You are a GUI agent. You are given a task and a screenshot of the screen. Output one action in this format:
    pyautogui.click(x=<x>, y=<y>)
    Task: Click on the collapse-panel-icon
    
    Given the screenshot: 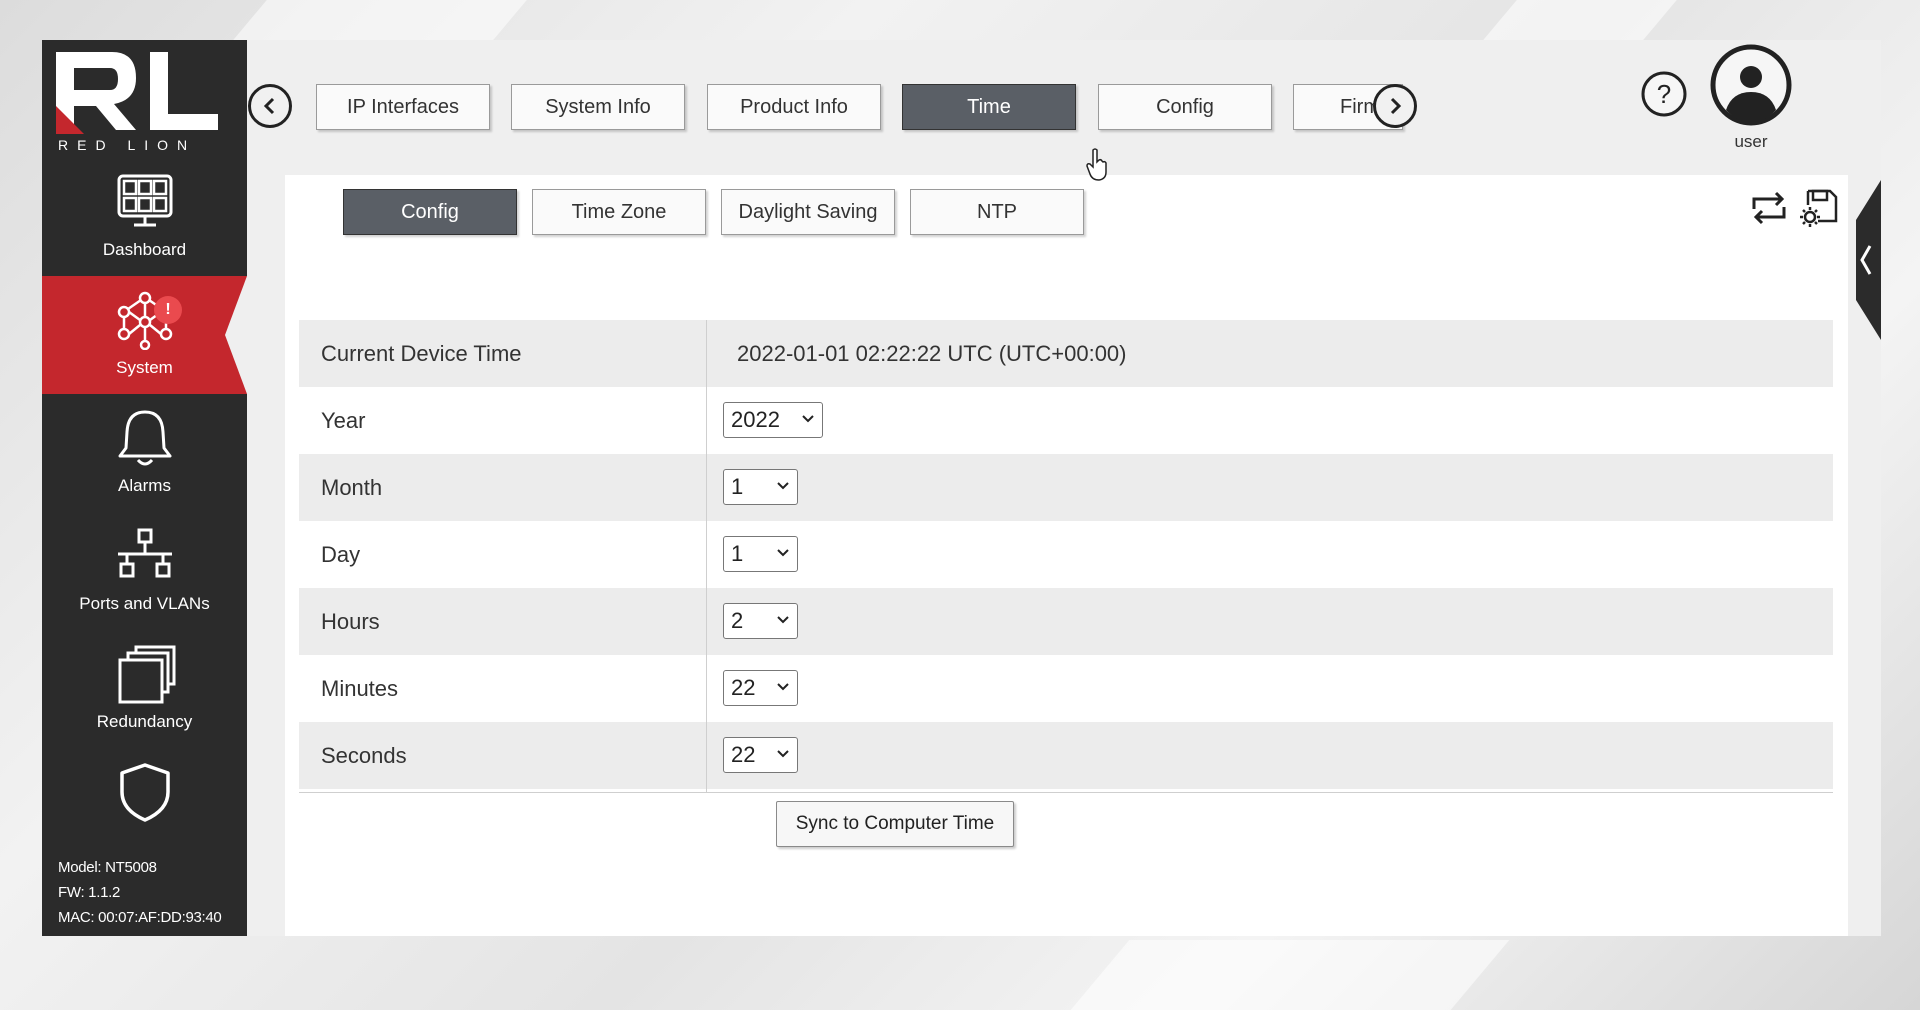 What is the action you would take?
    pyautogui.click(x=1864, y=260)
    